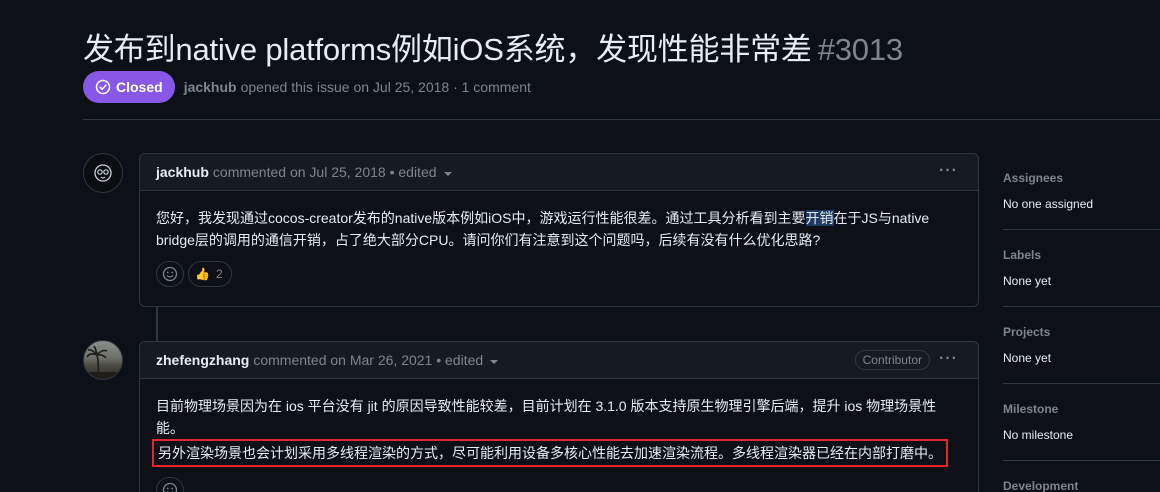  I want to click on contributor-badge: Contributor, so click(892, 360).